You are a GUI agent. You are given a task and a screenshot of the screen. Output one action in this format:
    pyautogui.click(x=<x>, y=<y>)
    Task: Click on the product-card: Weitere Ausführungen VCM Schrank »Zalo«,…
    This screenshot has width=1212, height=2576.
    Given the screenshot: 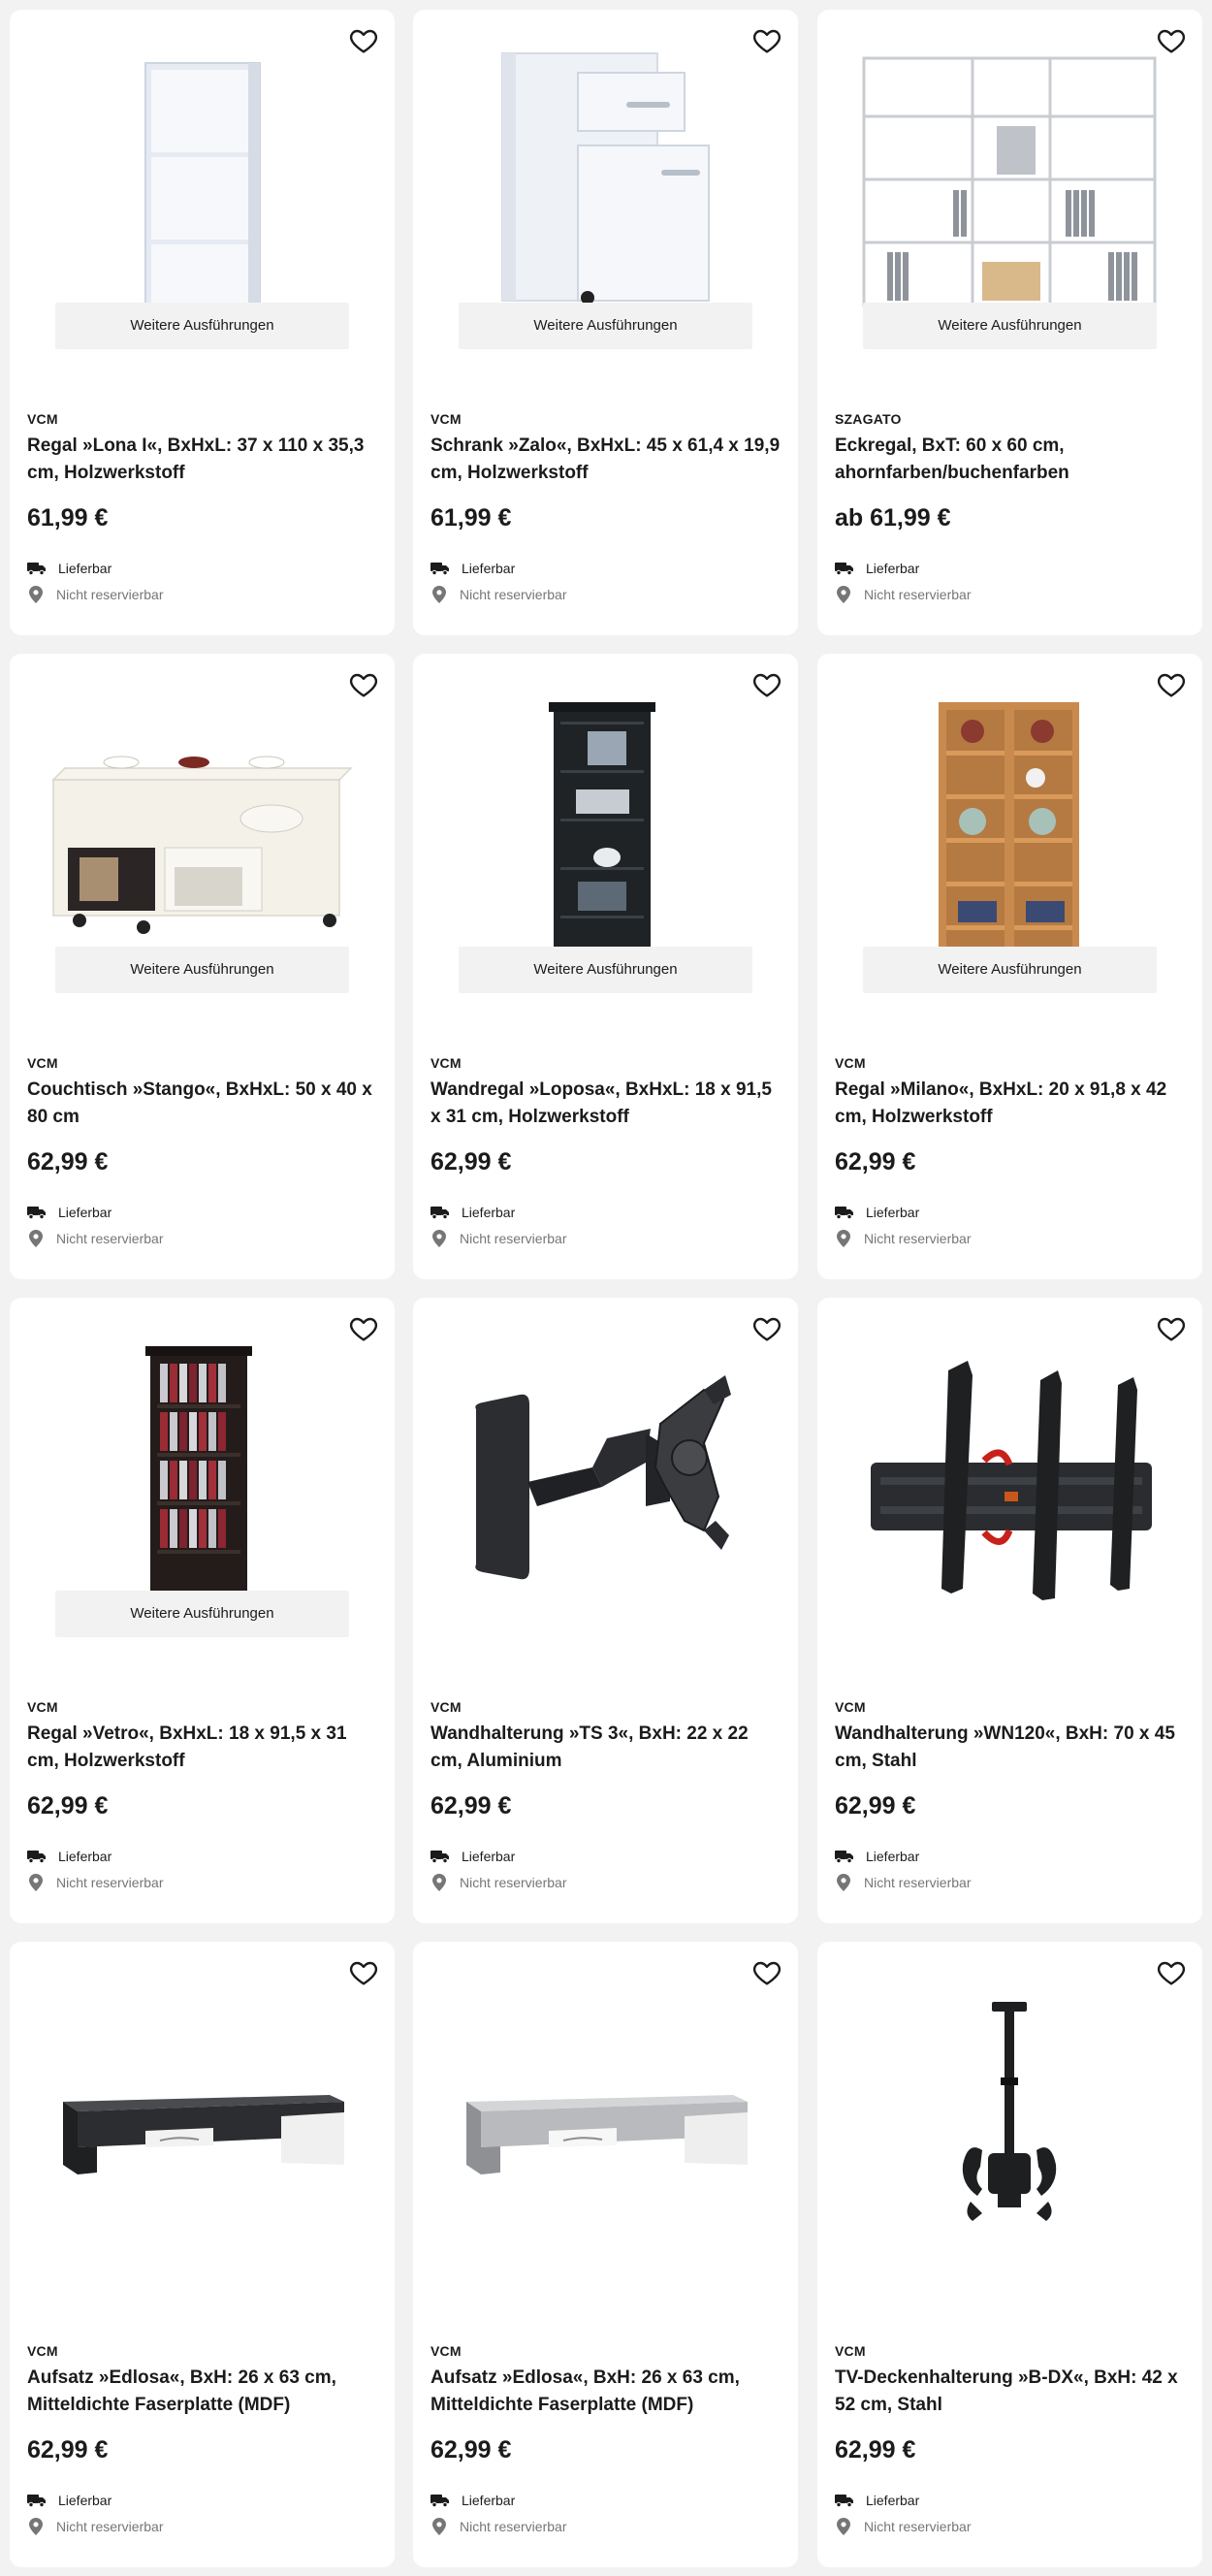 What is the action you would take?
    pyautogui.click(x=606, y=322)
    